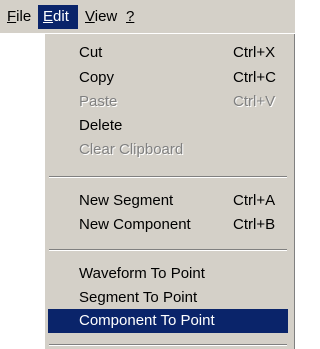  Describe the element at coordinates (24, 16) in the screenshot. I see `menu-file-label: ile` at that location.